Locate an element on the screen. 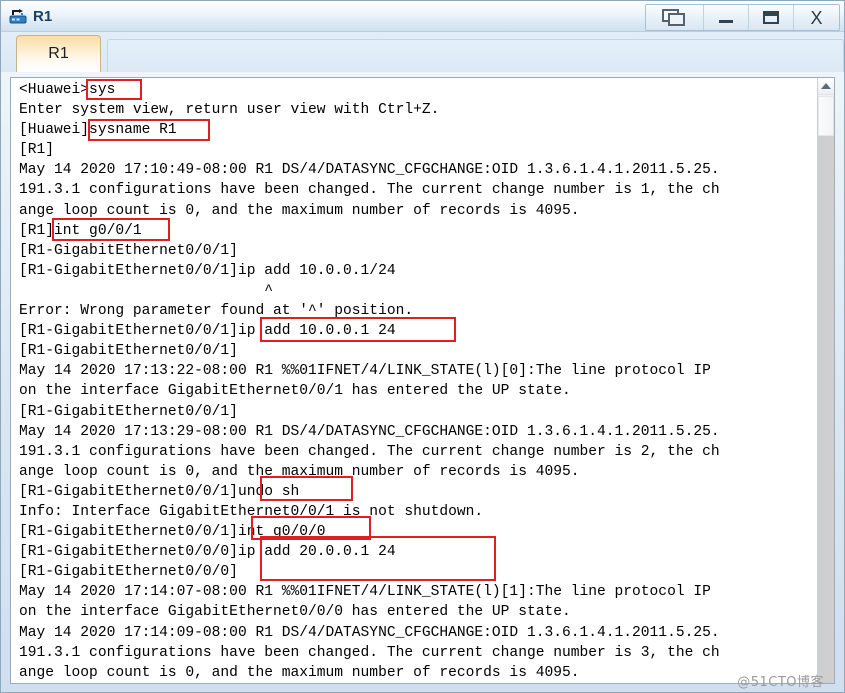  watermark: @51CTO博客 is located at coordinates (780, 682).